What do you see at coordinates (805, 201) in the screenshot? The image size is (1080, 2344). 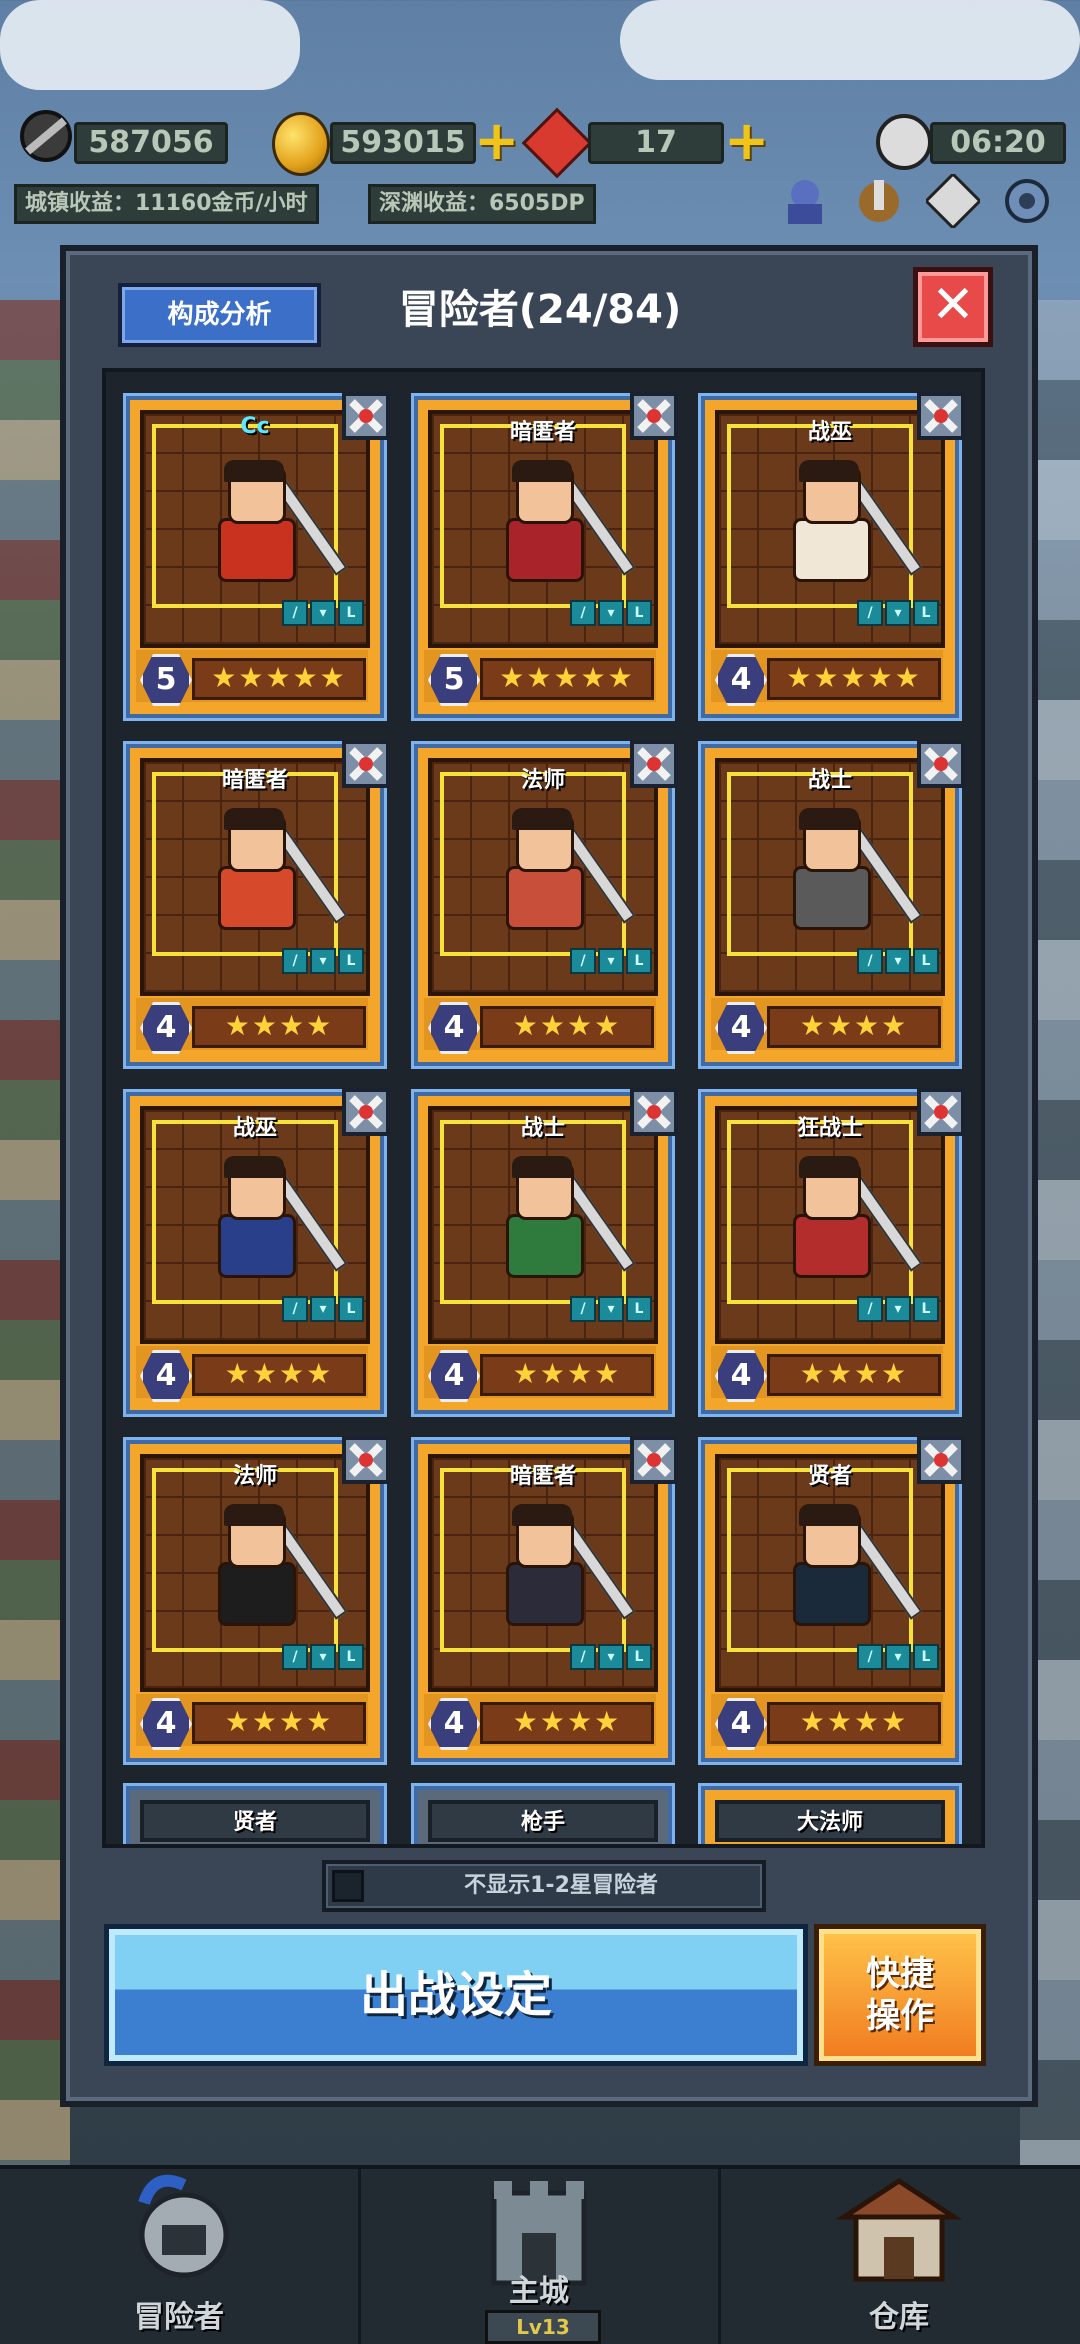 I see `summon-icon` at bounding box center [805, 201].